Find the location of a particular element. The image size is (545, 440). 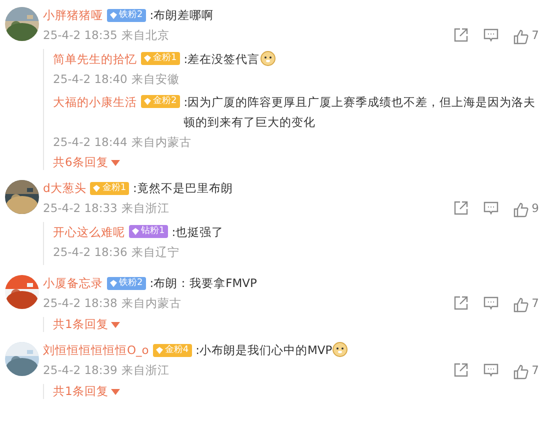

username: 刘恒恒恒恒恒恒O_o is located at coordinates (96, 350).